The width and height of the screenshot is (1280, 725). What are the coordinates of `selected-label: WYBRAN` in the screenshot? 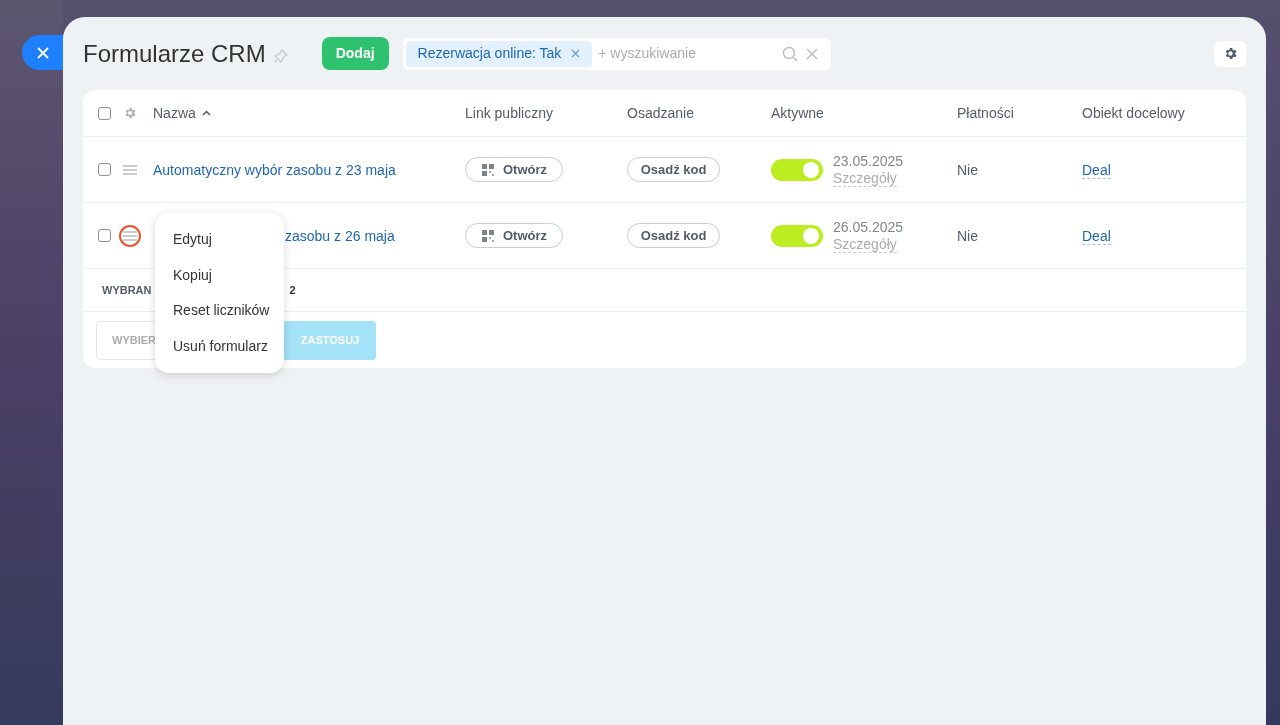 It's located at (127, 290).